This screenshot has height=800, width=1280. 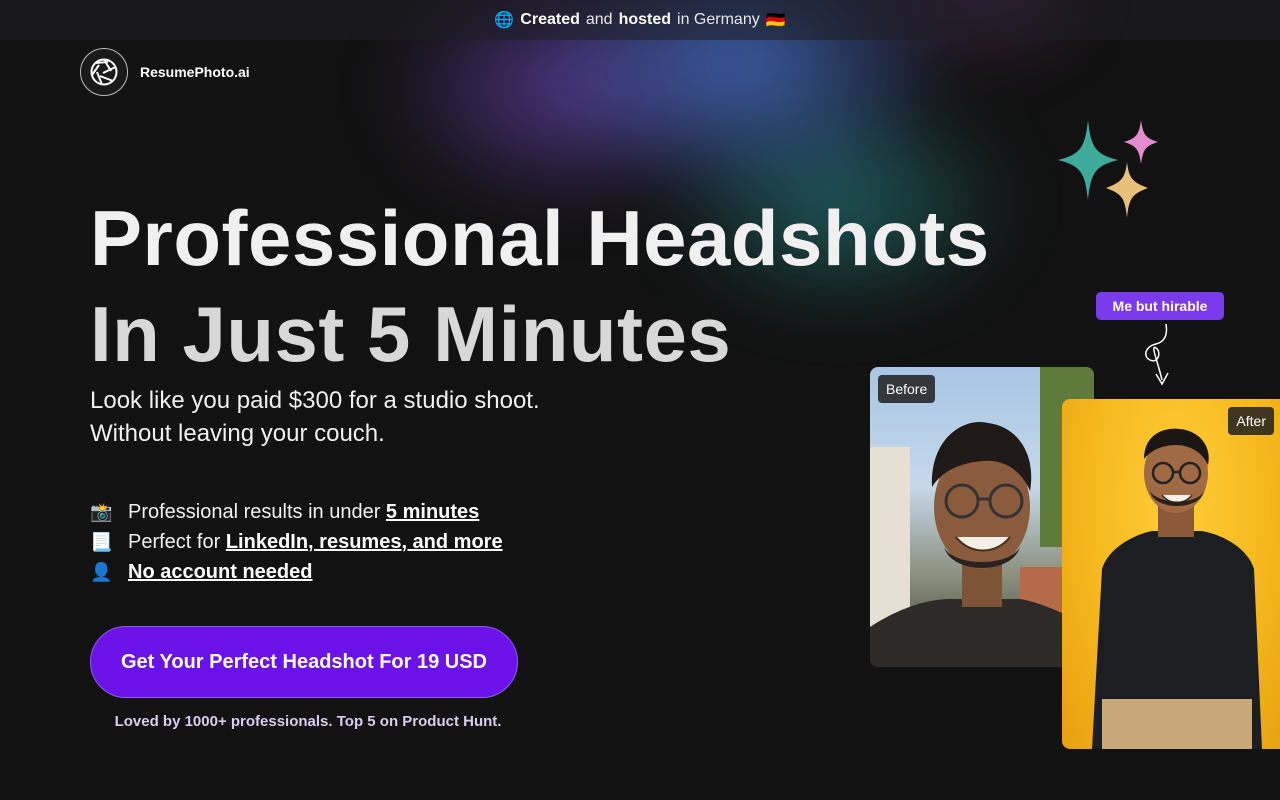 I want to click on brand-logo-link: ResumePhoto.ai, so click(x=165, y=72).